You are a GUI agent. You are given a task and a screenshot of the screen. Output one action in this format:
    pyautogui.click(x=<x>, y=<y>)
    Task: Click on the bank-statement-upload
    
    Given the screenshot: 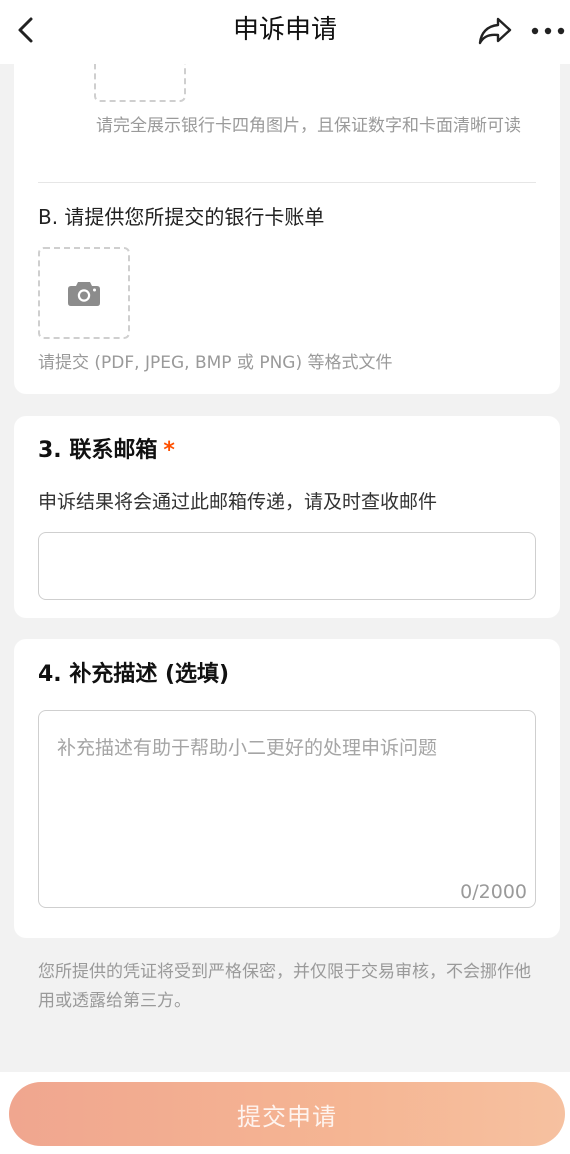 What is the action you would take?
    pyautogui.click(x=84, y=293)
    